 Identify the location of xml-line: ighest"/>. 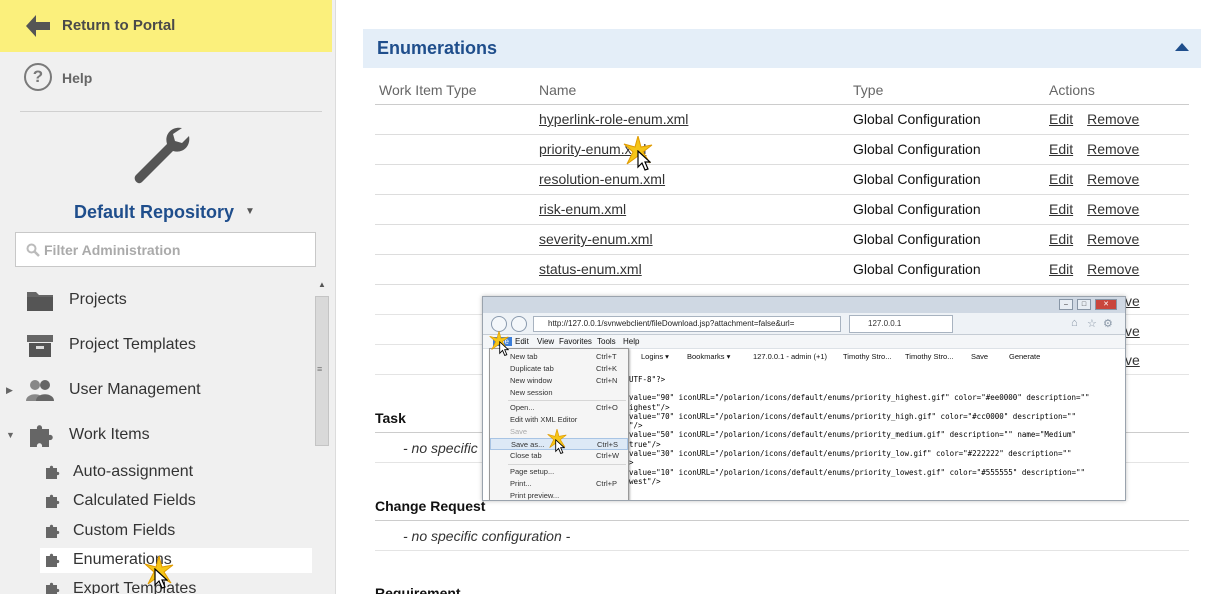
(649, 407).